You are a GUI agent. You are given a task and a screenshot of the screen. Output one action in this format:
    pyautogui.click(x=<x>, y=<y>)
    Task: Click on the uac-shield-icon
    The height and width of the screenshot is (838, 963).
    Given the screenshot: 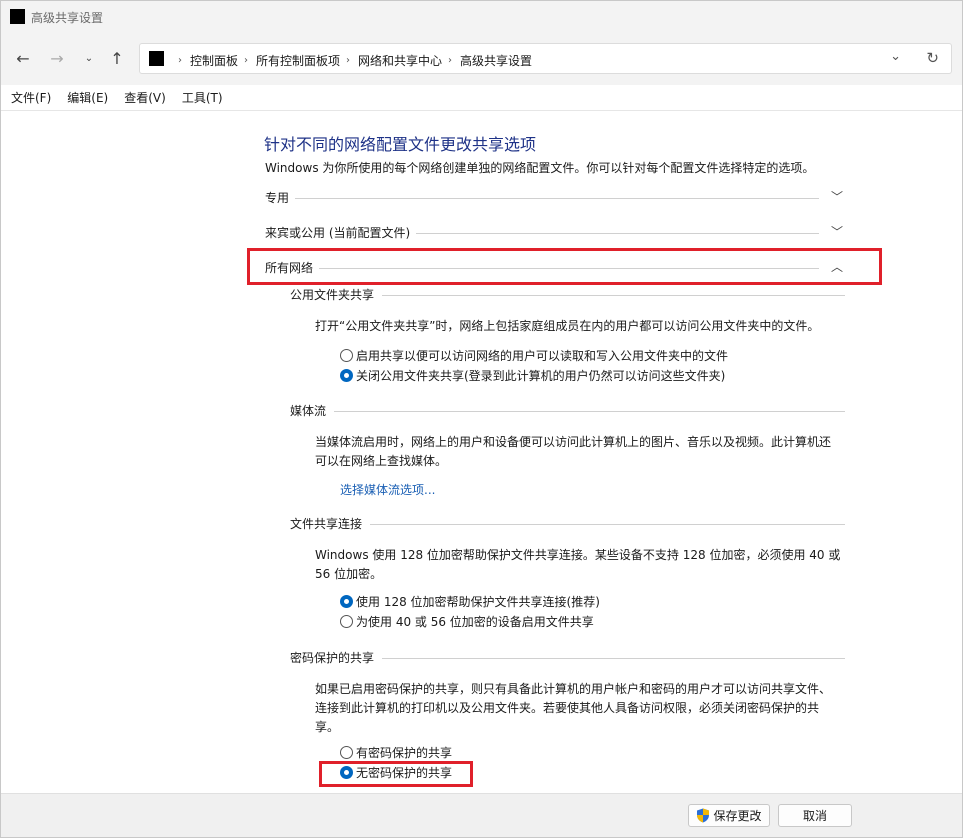 What is the action you would take?
    pyautogui.click(x=703, y=815)
    